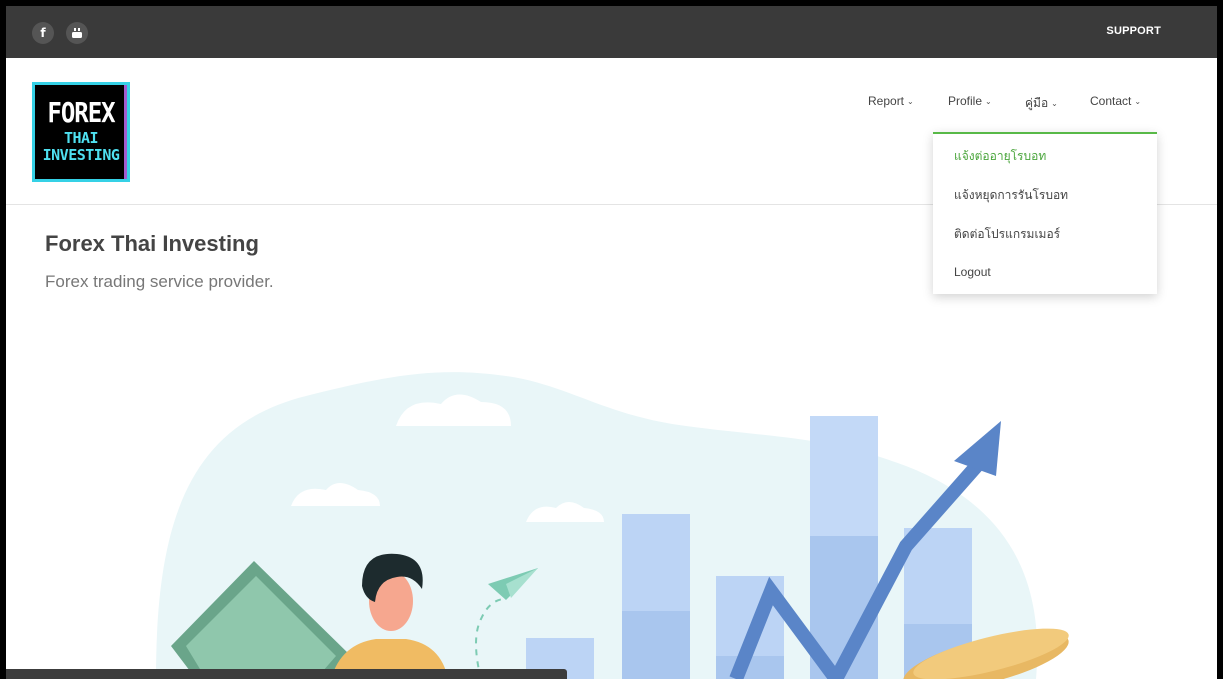 The image size is (1223, 679). What do you see at coordinates (972, 272) in the screenshot?
I see `menu-item-logout: Logout` at bounding box center [972, 272].